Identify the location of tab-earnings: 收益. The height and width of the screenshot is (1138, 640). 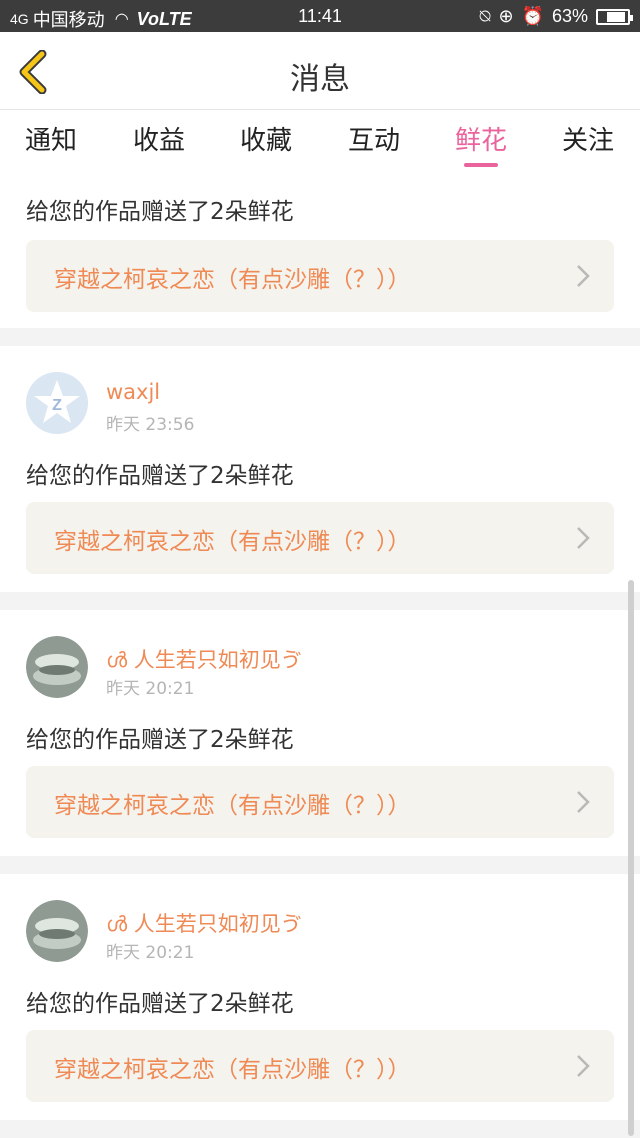
(159, 138).